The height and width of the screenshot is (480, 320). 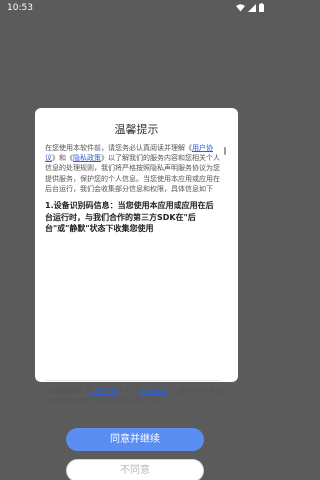 I want to click on status-time: 10:53, so click(x=20, y=8).